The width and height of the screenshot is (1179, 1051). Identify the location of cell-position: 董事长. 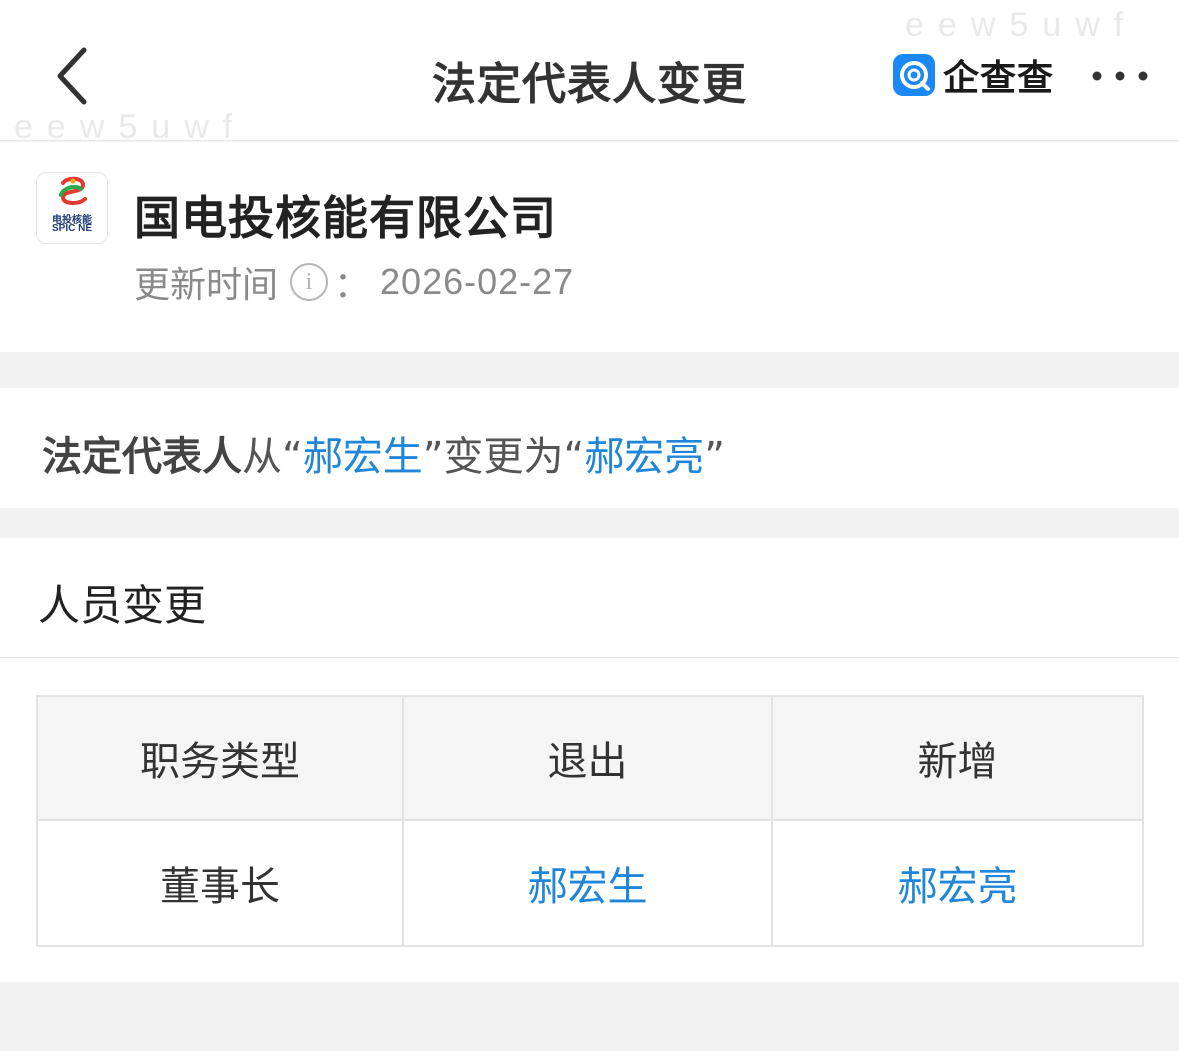
(220, 883).